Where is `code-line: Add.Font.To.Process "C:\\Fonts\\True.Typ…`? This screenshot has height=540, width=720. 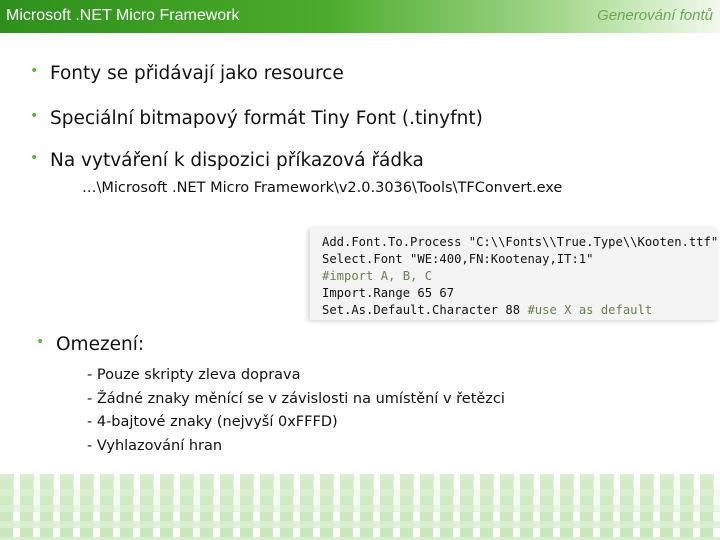 code-line: Add.Font.To.Process "C:\\Fonts\\True.Typ… is located at coordinates (520, 242).